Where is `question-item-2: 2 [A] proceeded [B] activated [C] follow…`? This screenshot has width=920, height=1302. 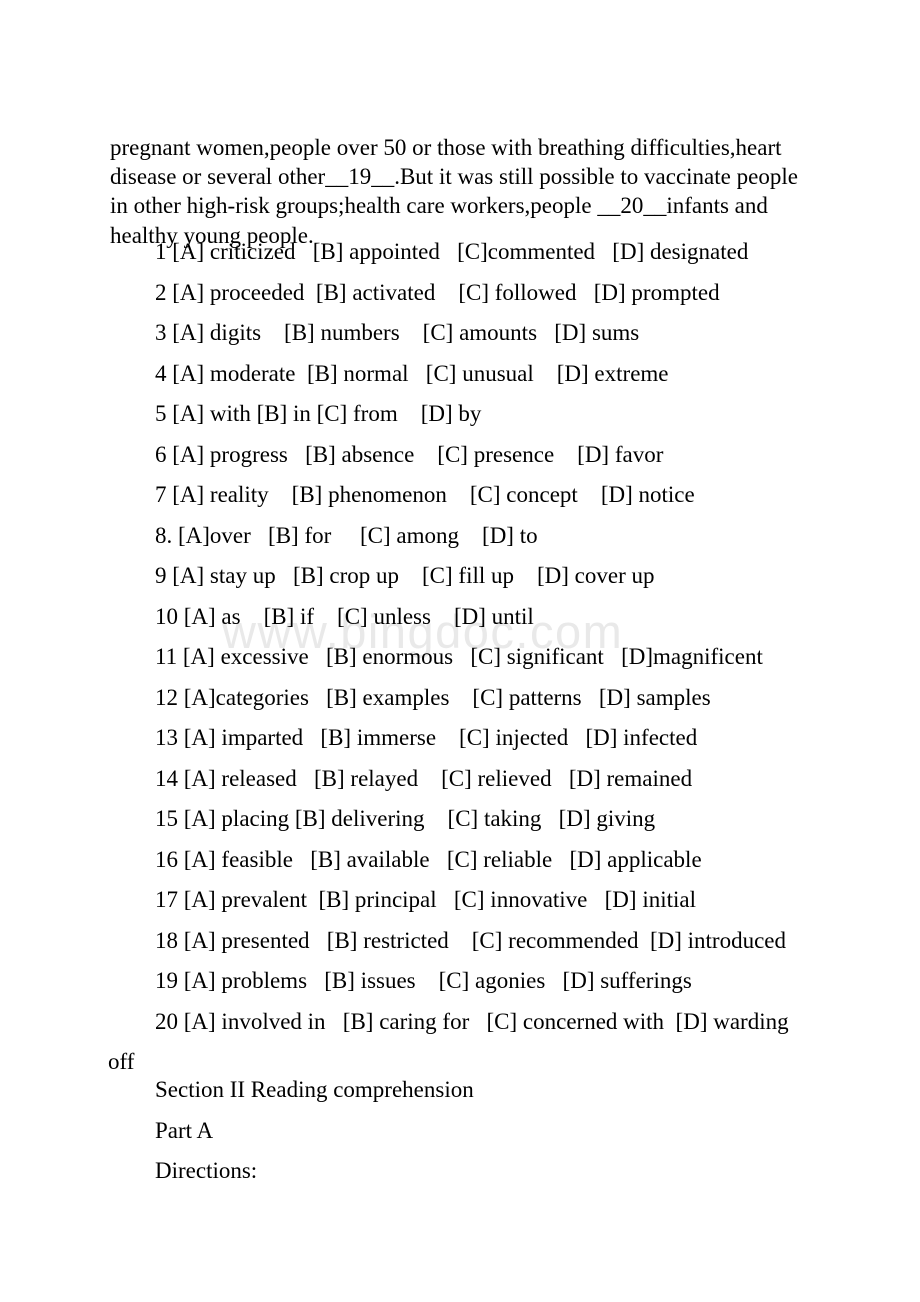
question-item-2: 2 [A] proceeded [B] activated [C] follow… is located at coordinates (437, 292).